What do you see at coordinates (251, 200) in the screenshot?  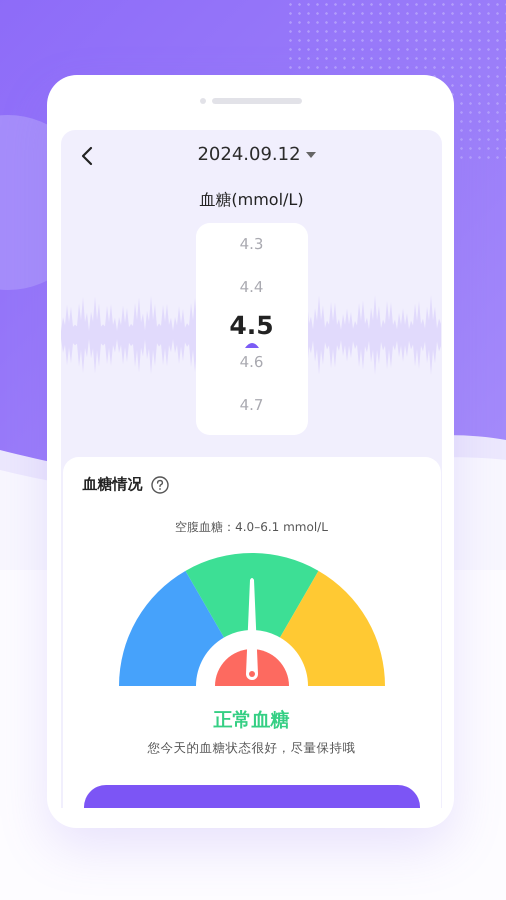 I see `unit-label: 血糖(mmol/L)` at bounding box center [251, 200].